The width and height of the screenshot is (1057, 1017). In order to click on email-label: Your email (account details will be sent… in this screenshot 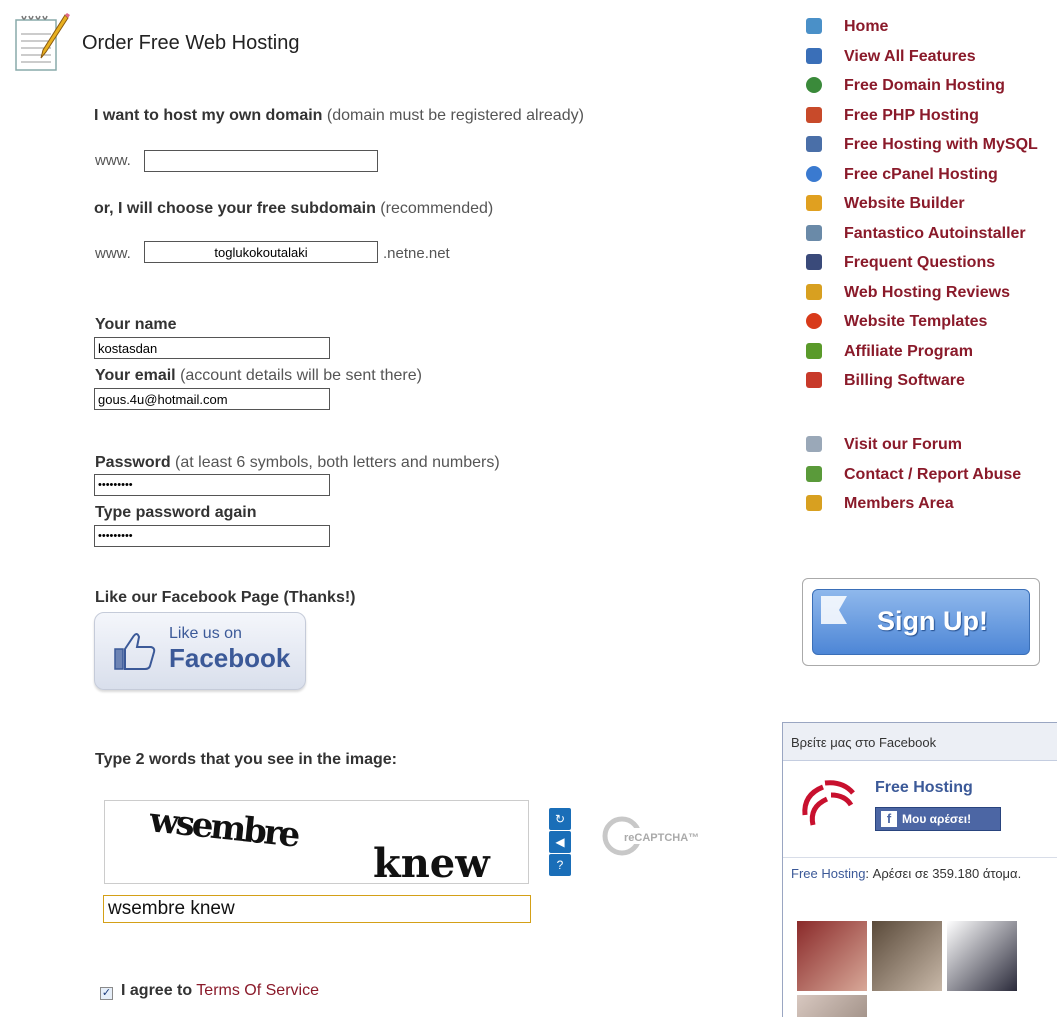, I will do `click(258, 376)`.